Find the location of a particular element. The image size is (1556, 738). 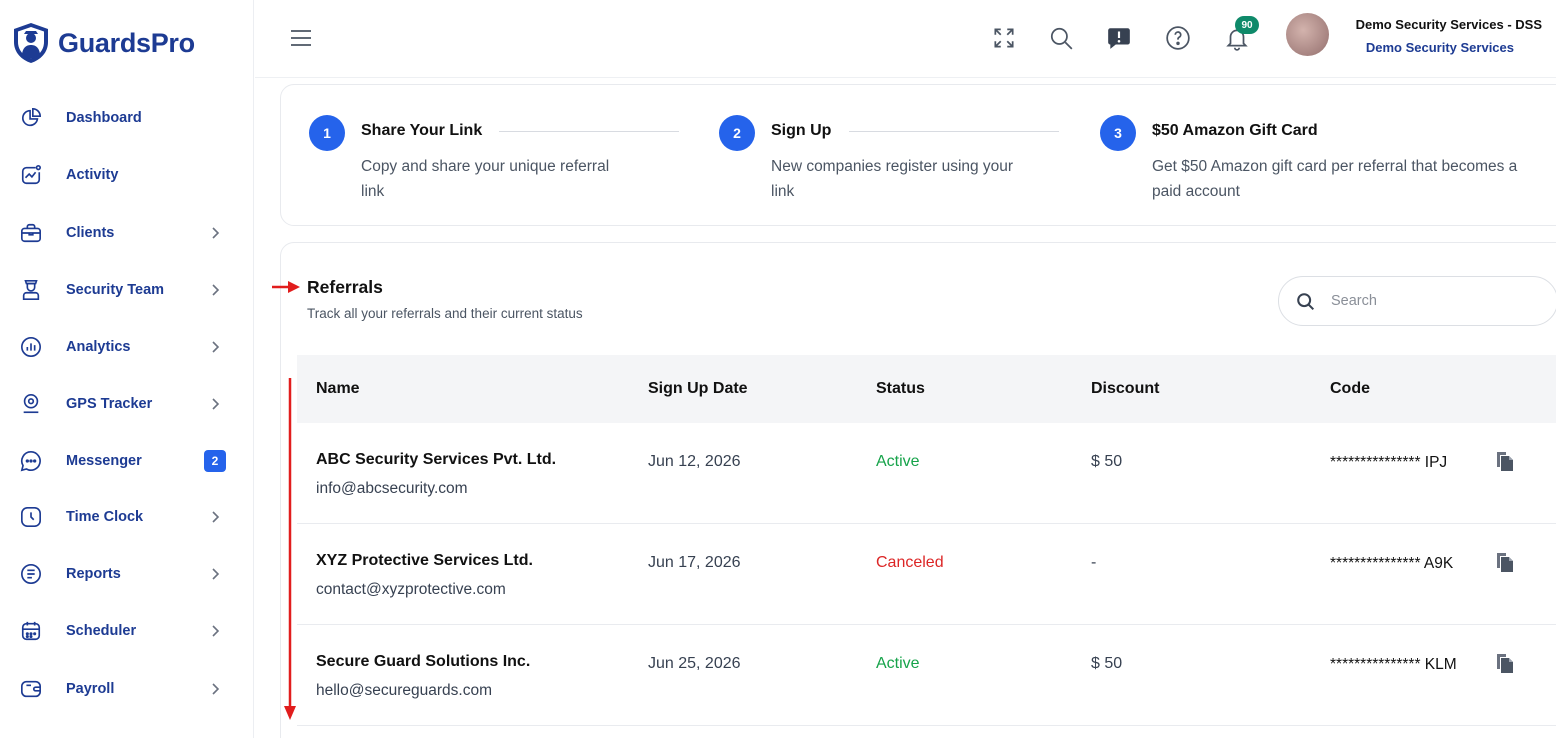

hamburger-menu-icon is located at coordinates (301, 38).